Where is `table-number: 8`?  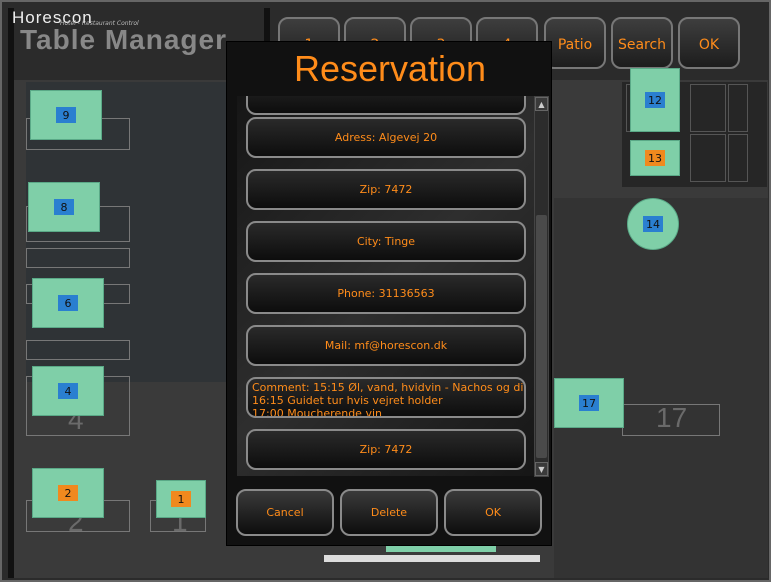 table-number: 8 is located at coordinates (64, 207).